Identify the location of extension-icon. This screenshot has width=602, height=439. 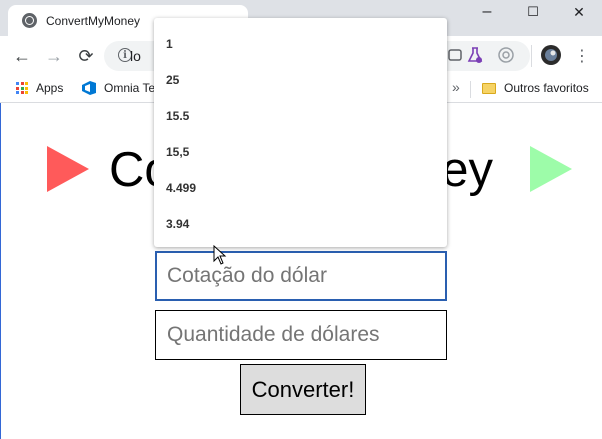
(455, 55).